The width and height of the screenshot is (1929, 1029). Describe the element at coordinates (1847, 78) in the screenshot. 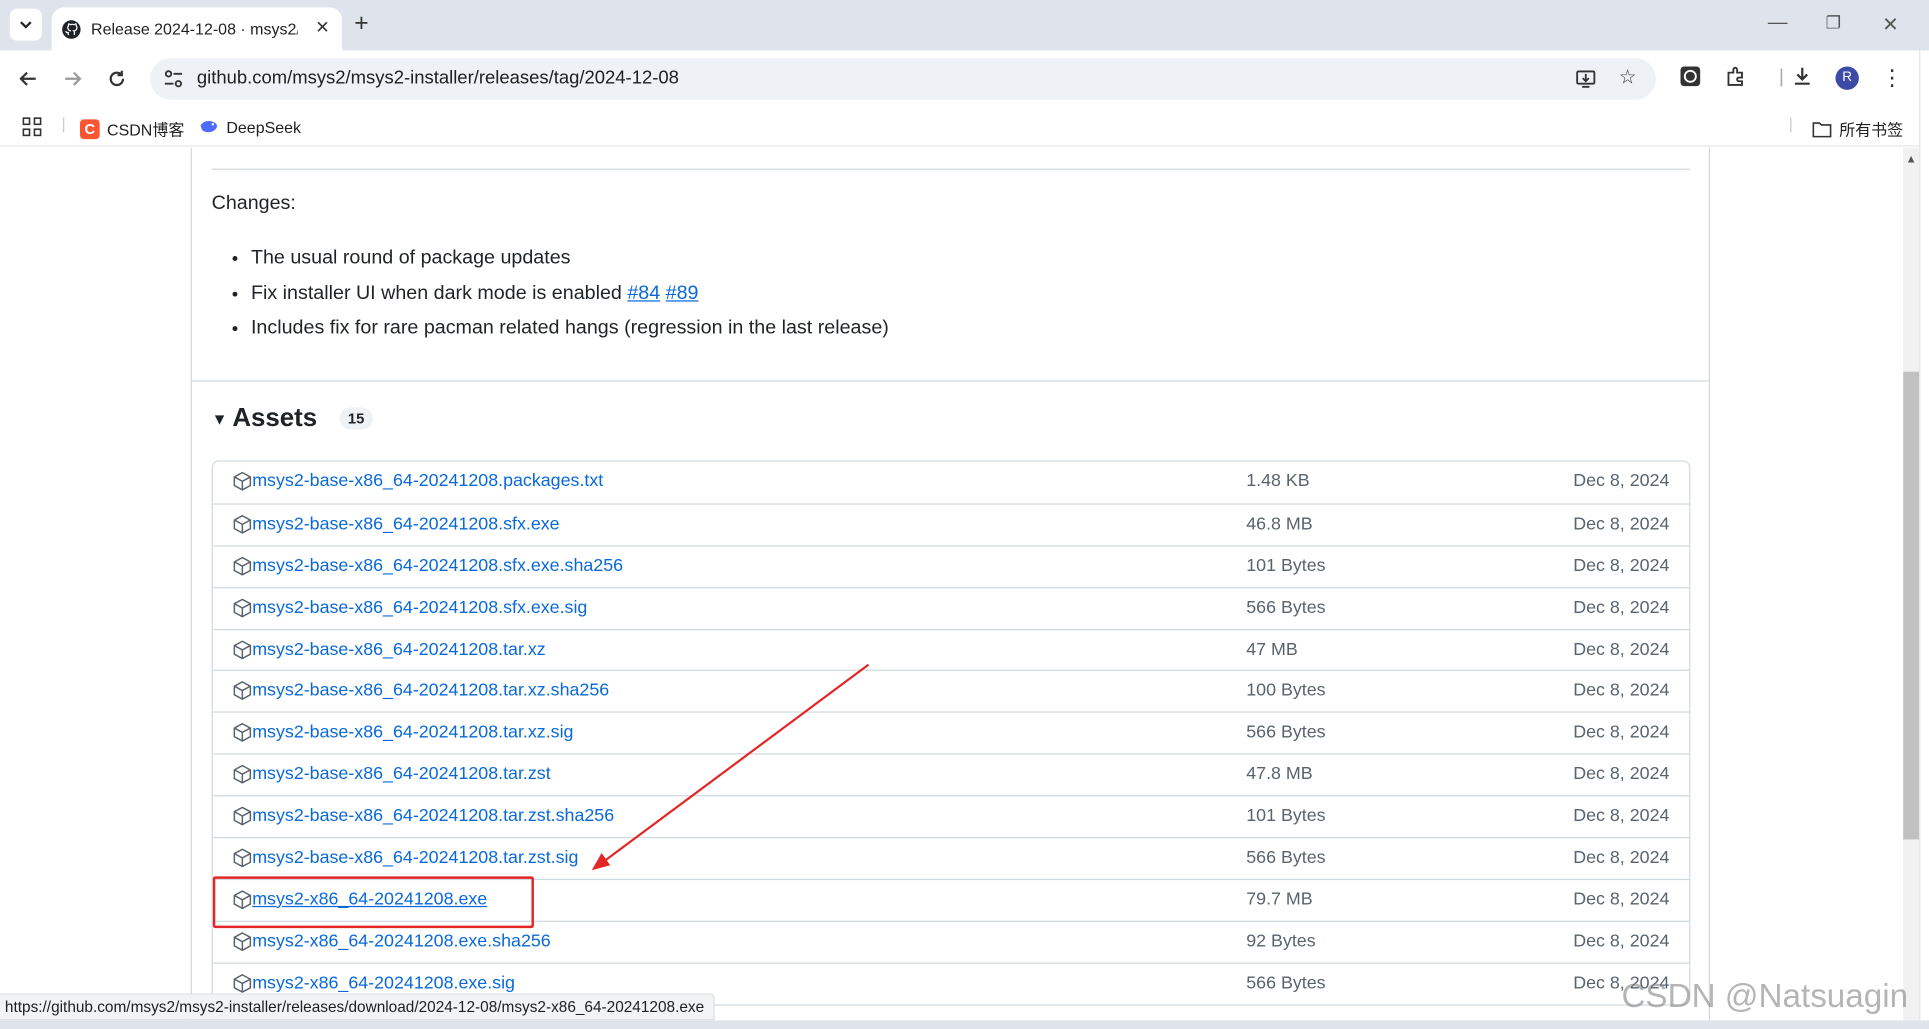

I see `profile-avatar: R` at that location.